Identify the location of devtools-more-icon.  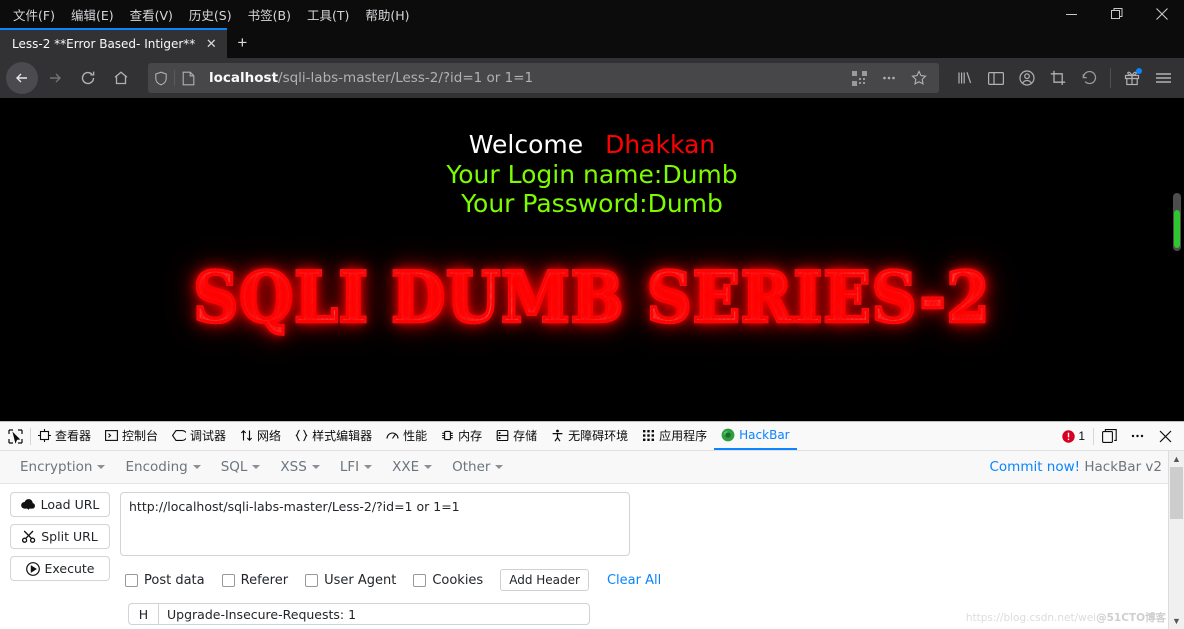
(1137, 436).